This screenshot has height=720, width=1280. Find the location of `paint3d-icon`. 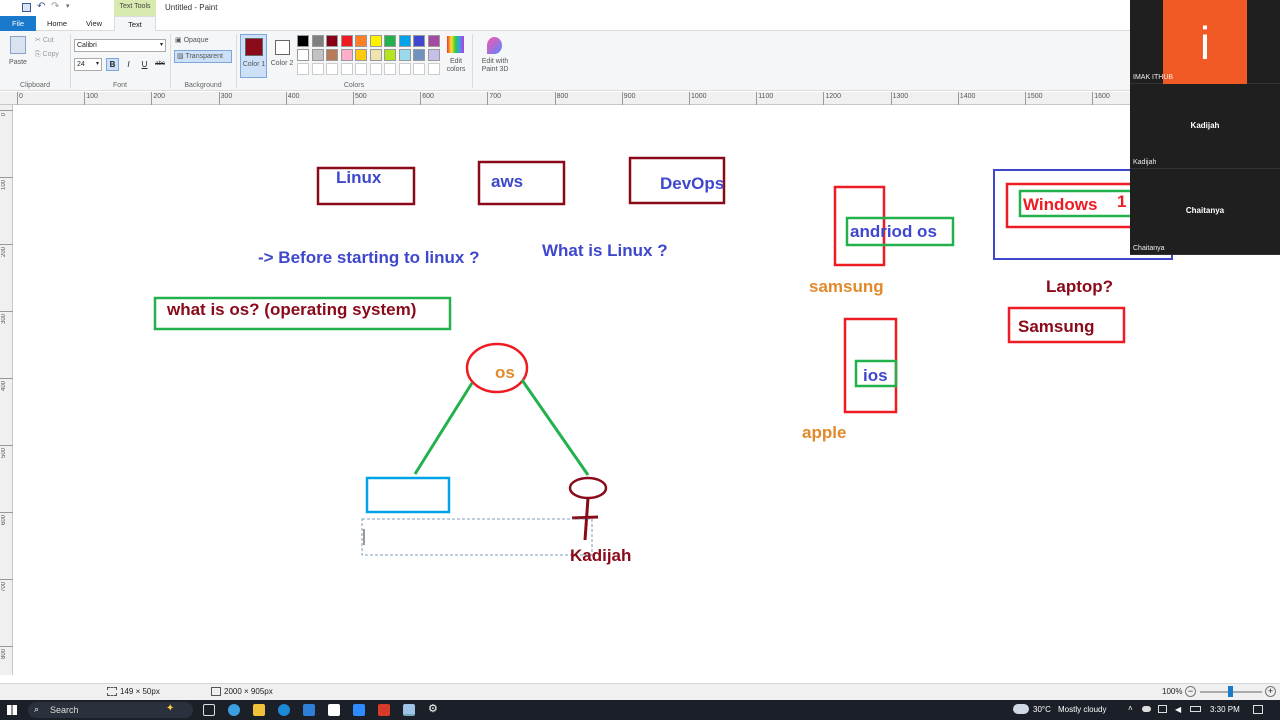

paint3d-icon is located at coordinates (494, 45).